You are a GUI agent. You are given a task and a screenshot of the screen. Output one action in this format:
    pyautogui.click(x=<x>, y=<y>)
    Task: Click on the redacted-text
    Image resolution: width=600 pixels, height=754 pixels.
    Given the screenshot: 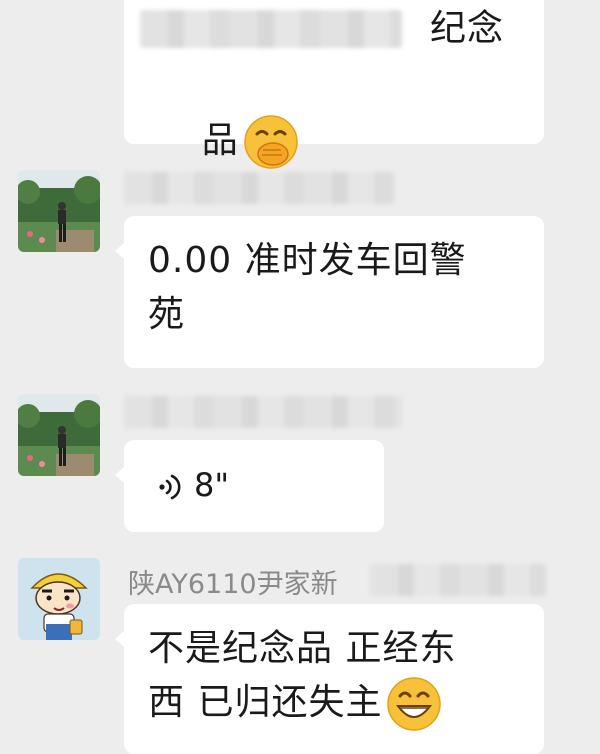 What is the action you would take?
    pyautogui.click(x=271, y=29)
    